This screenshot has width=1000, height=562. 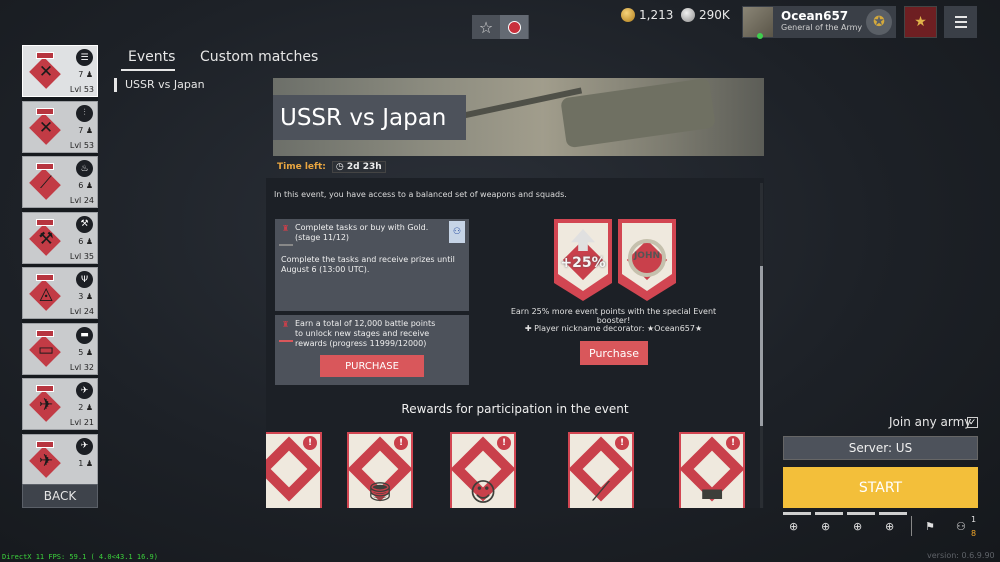 I want to click on squad-member-count: 3 ♟, so click(x=85, y=296).